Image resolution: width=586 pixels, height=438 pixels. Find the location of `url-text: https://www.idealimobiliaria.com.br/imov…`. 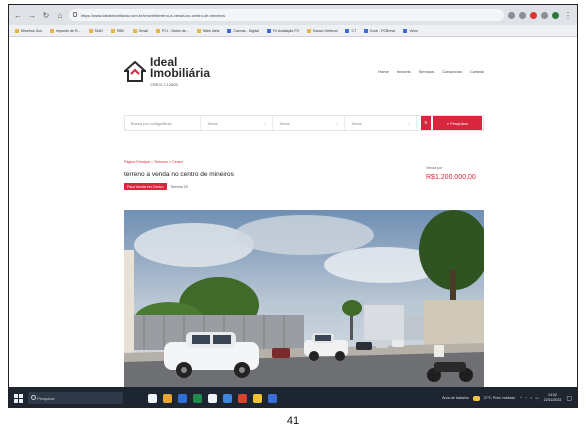

url-text: https://www.idealimobiliaria.com.br/imov… is located at coordinates (153, 15).